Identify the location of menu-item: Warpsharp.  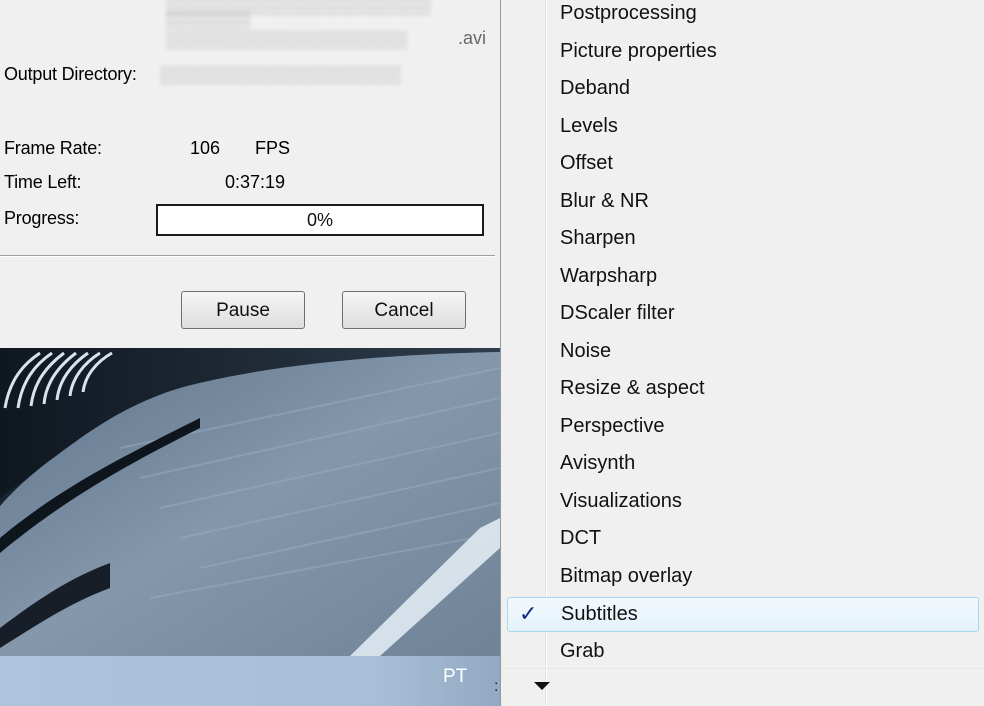
(742, 279).